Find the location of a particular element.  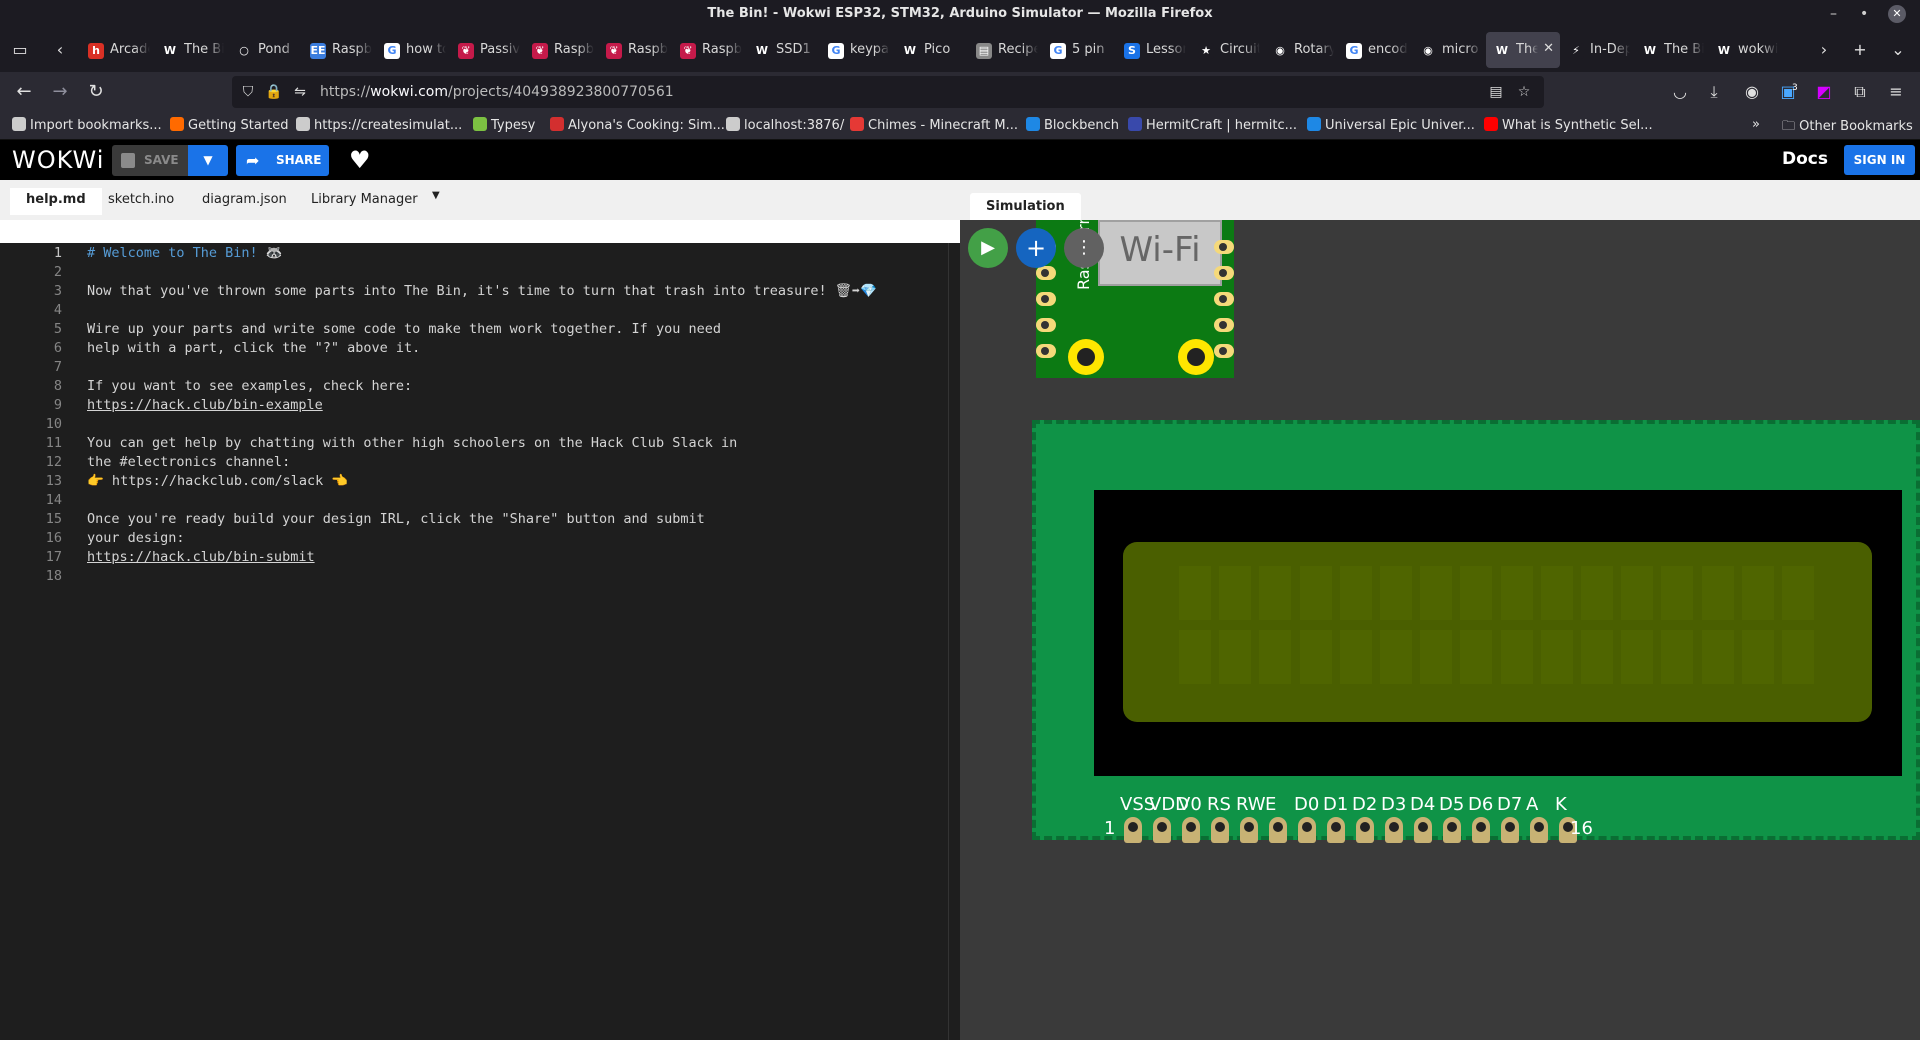

browser-tab: G 5 pin is located at coordinates (1079, 50).